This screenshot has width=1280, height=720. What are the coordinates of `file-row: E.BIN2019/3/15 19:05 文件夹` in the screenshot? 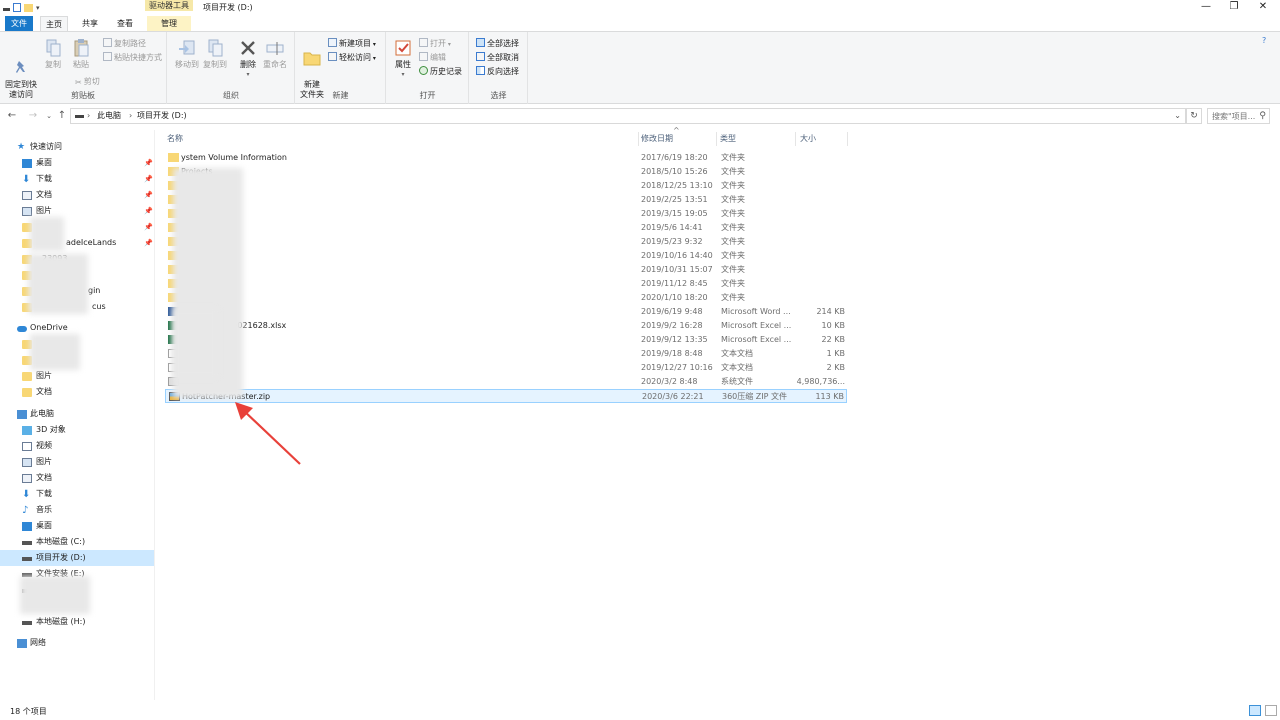 It's located at (506, 214).